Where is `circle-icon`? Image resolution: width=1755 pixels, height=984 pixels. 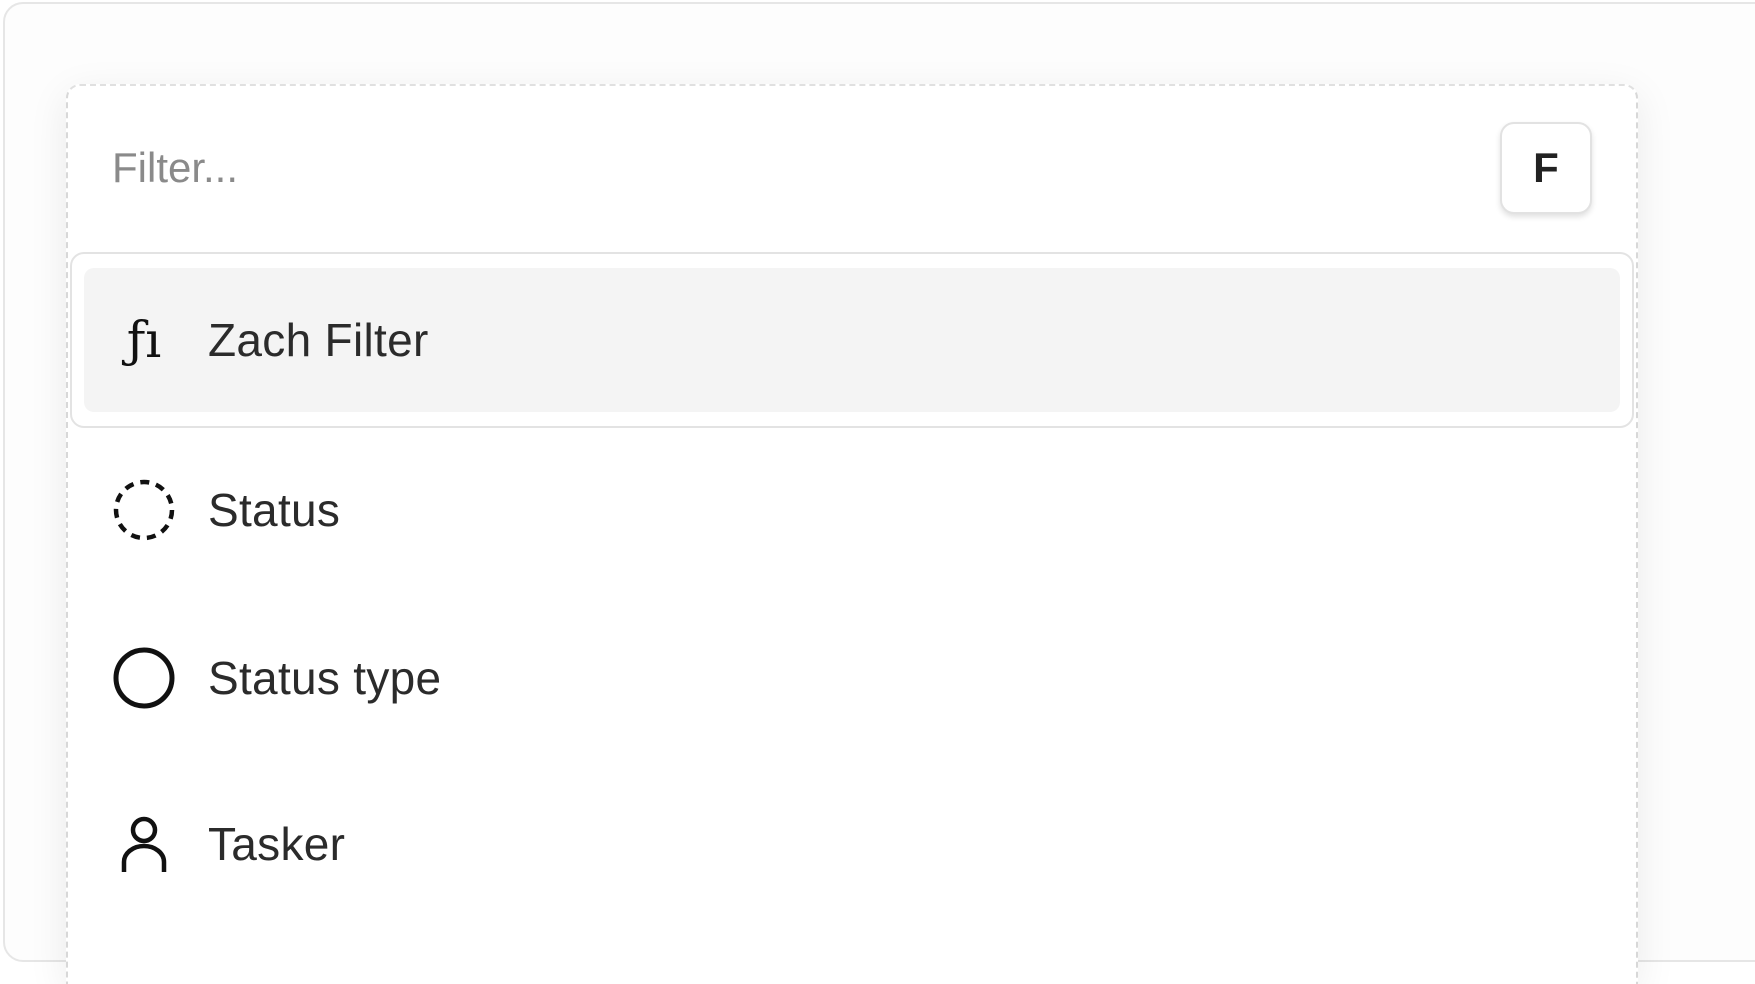 circle-icon is located at coordinates (144, 678).